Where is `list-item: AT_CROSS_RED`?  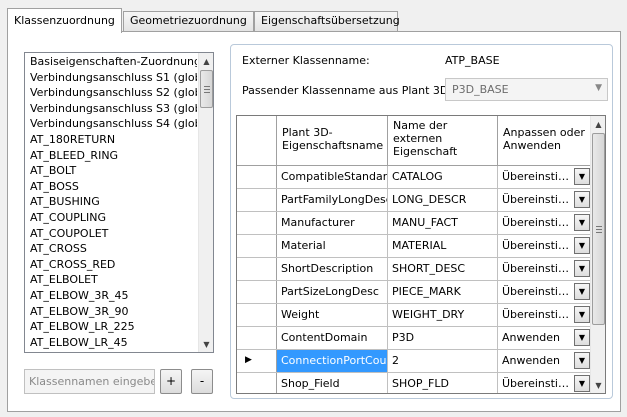 list-item: AT_CROSS_RED is located at coordinates (111, 265).